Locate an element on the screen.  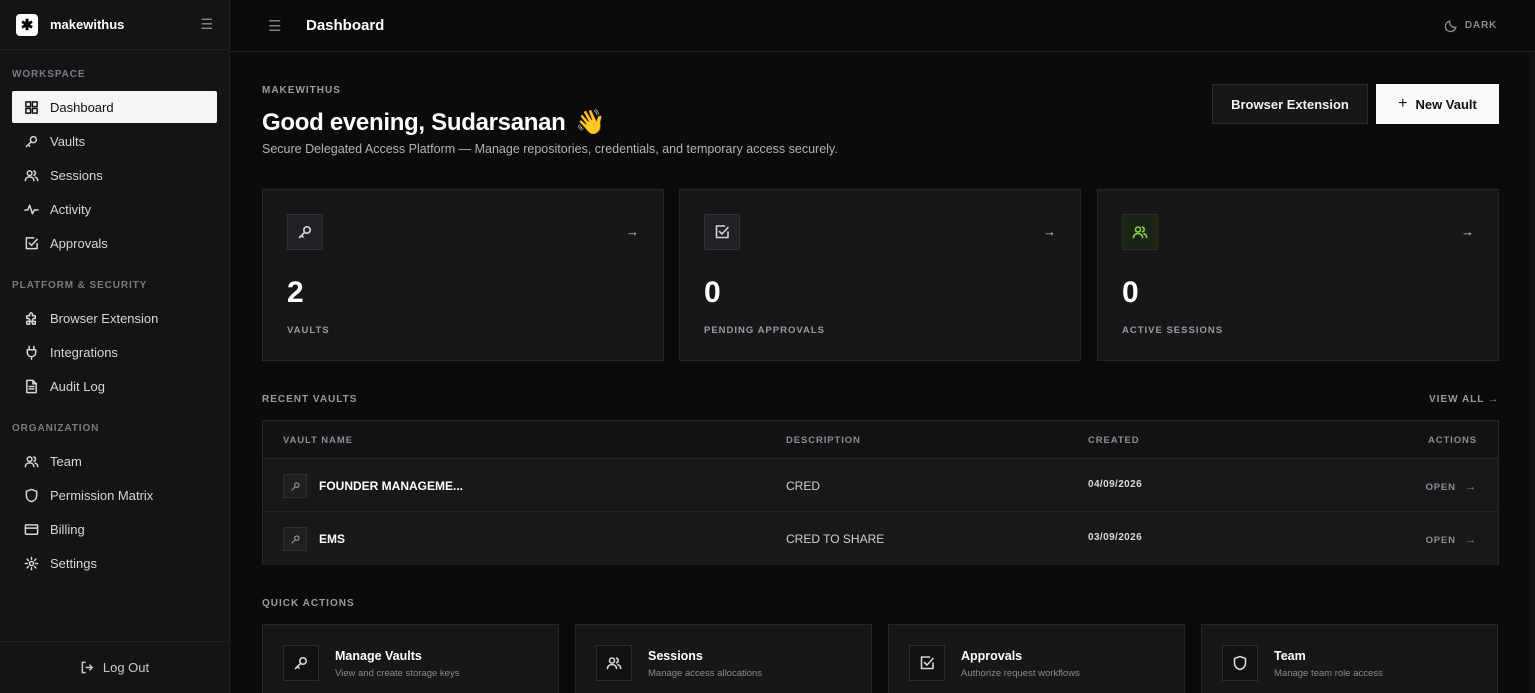
puzzle-icon is located at coordinates (31, 318).